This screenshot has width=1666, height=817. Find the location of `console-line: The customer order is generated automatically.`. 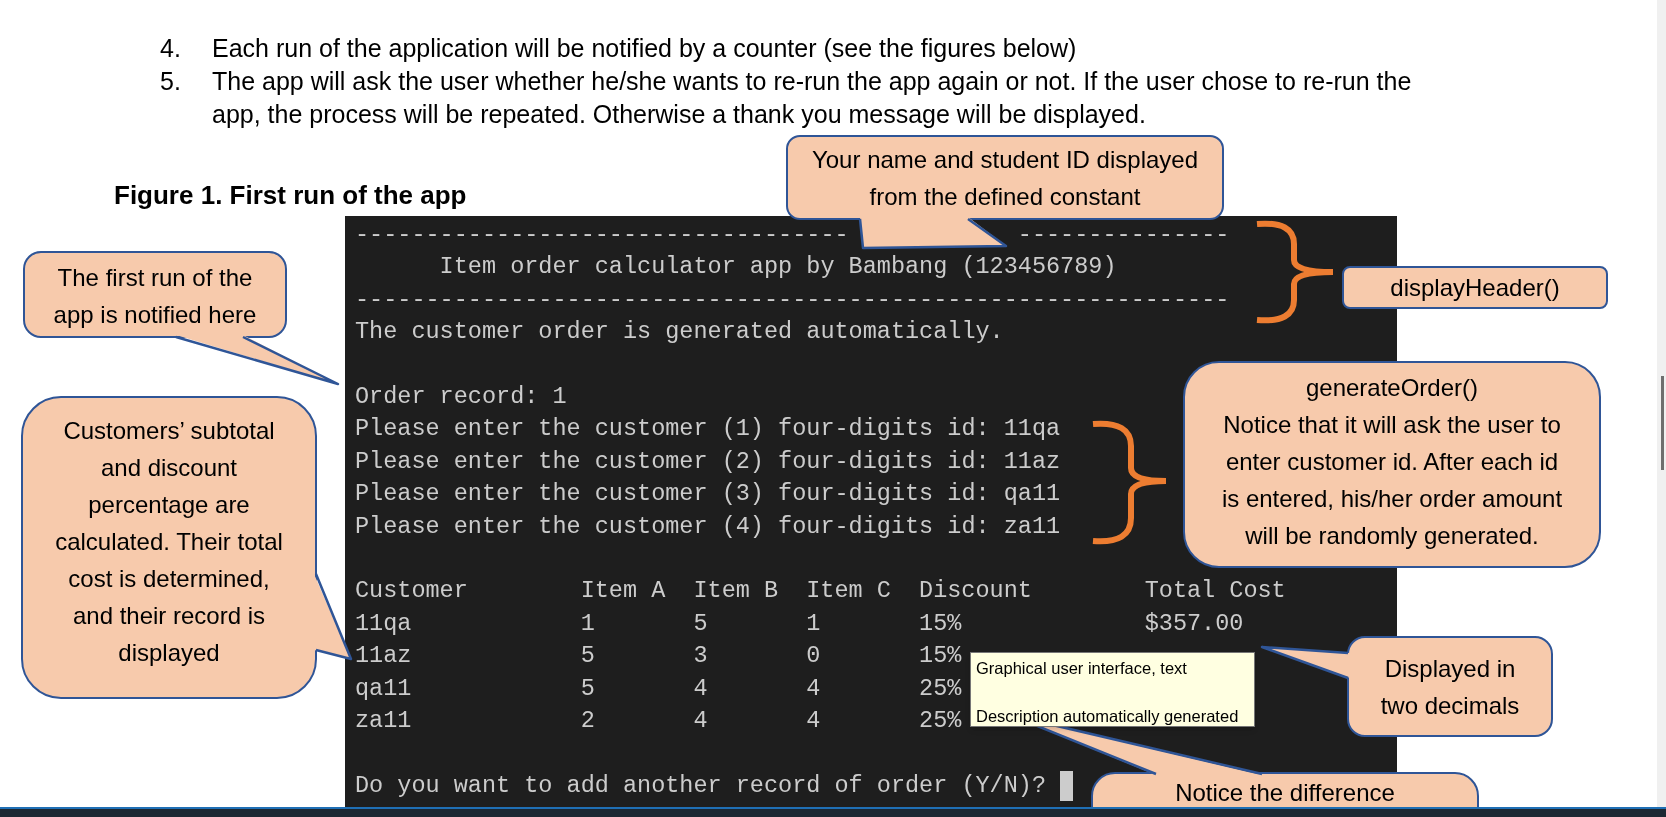

console-line: The customer order is generated automatically. is located at coordinates (679, 332).